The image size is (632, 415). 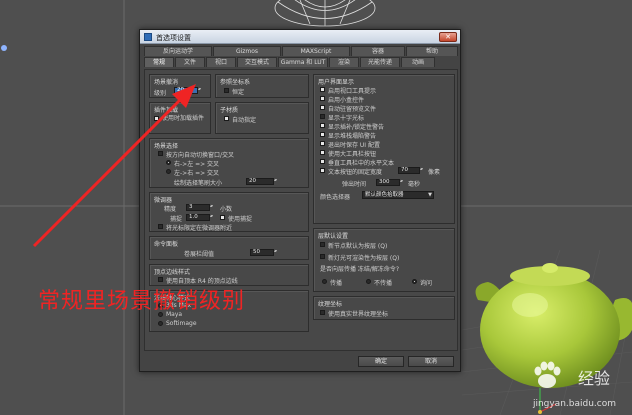 I want to click on watermark-url: jingyan.baidu.com, so click(x=574, y=404).